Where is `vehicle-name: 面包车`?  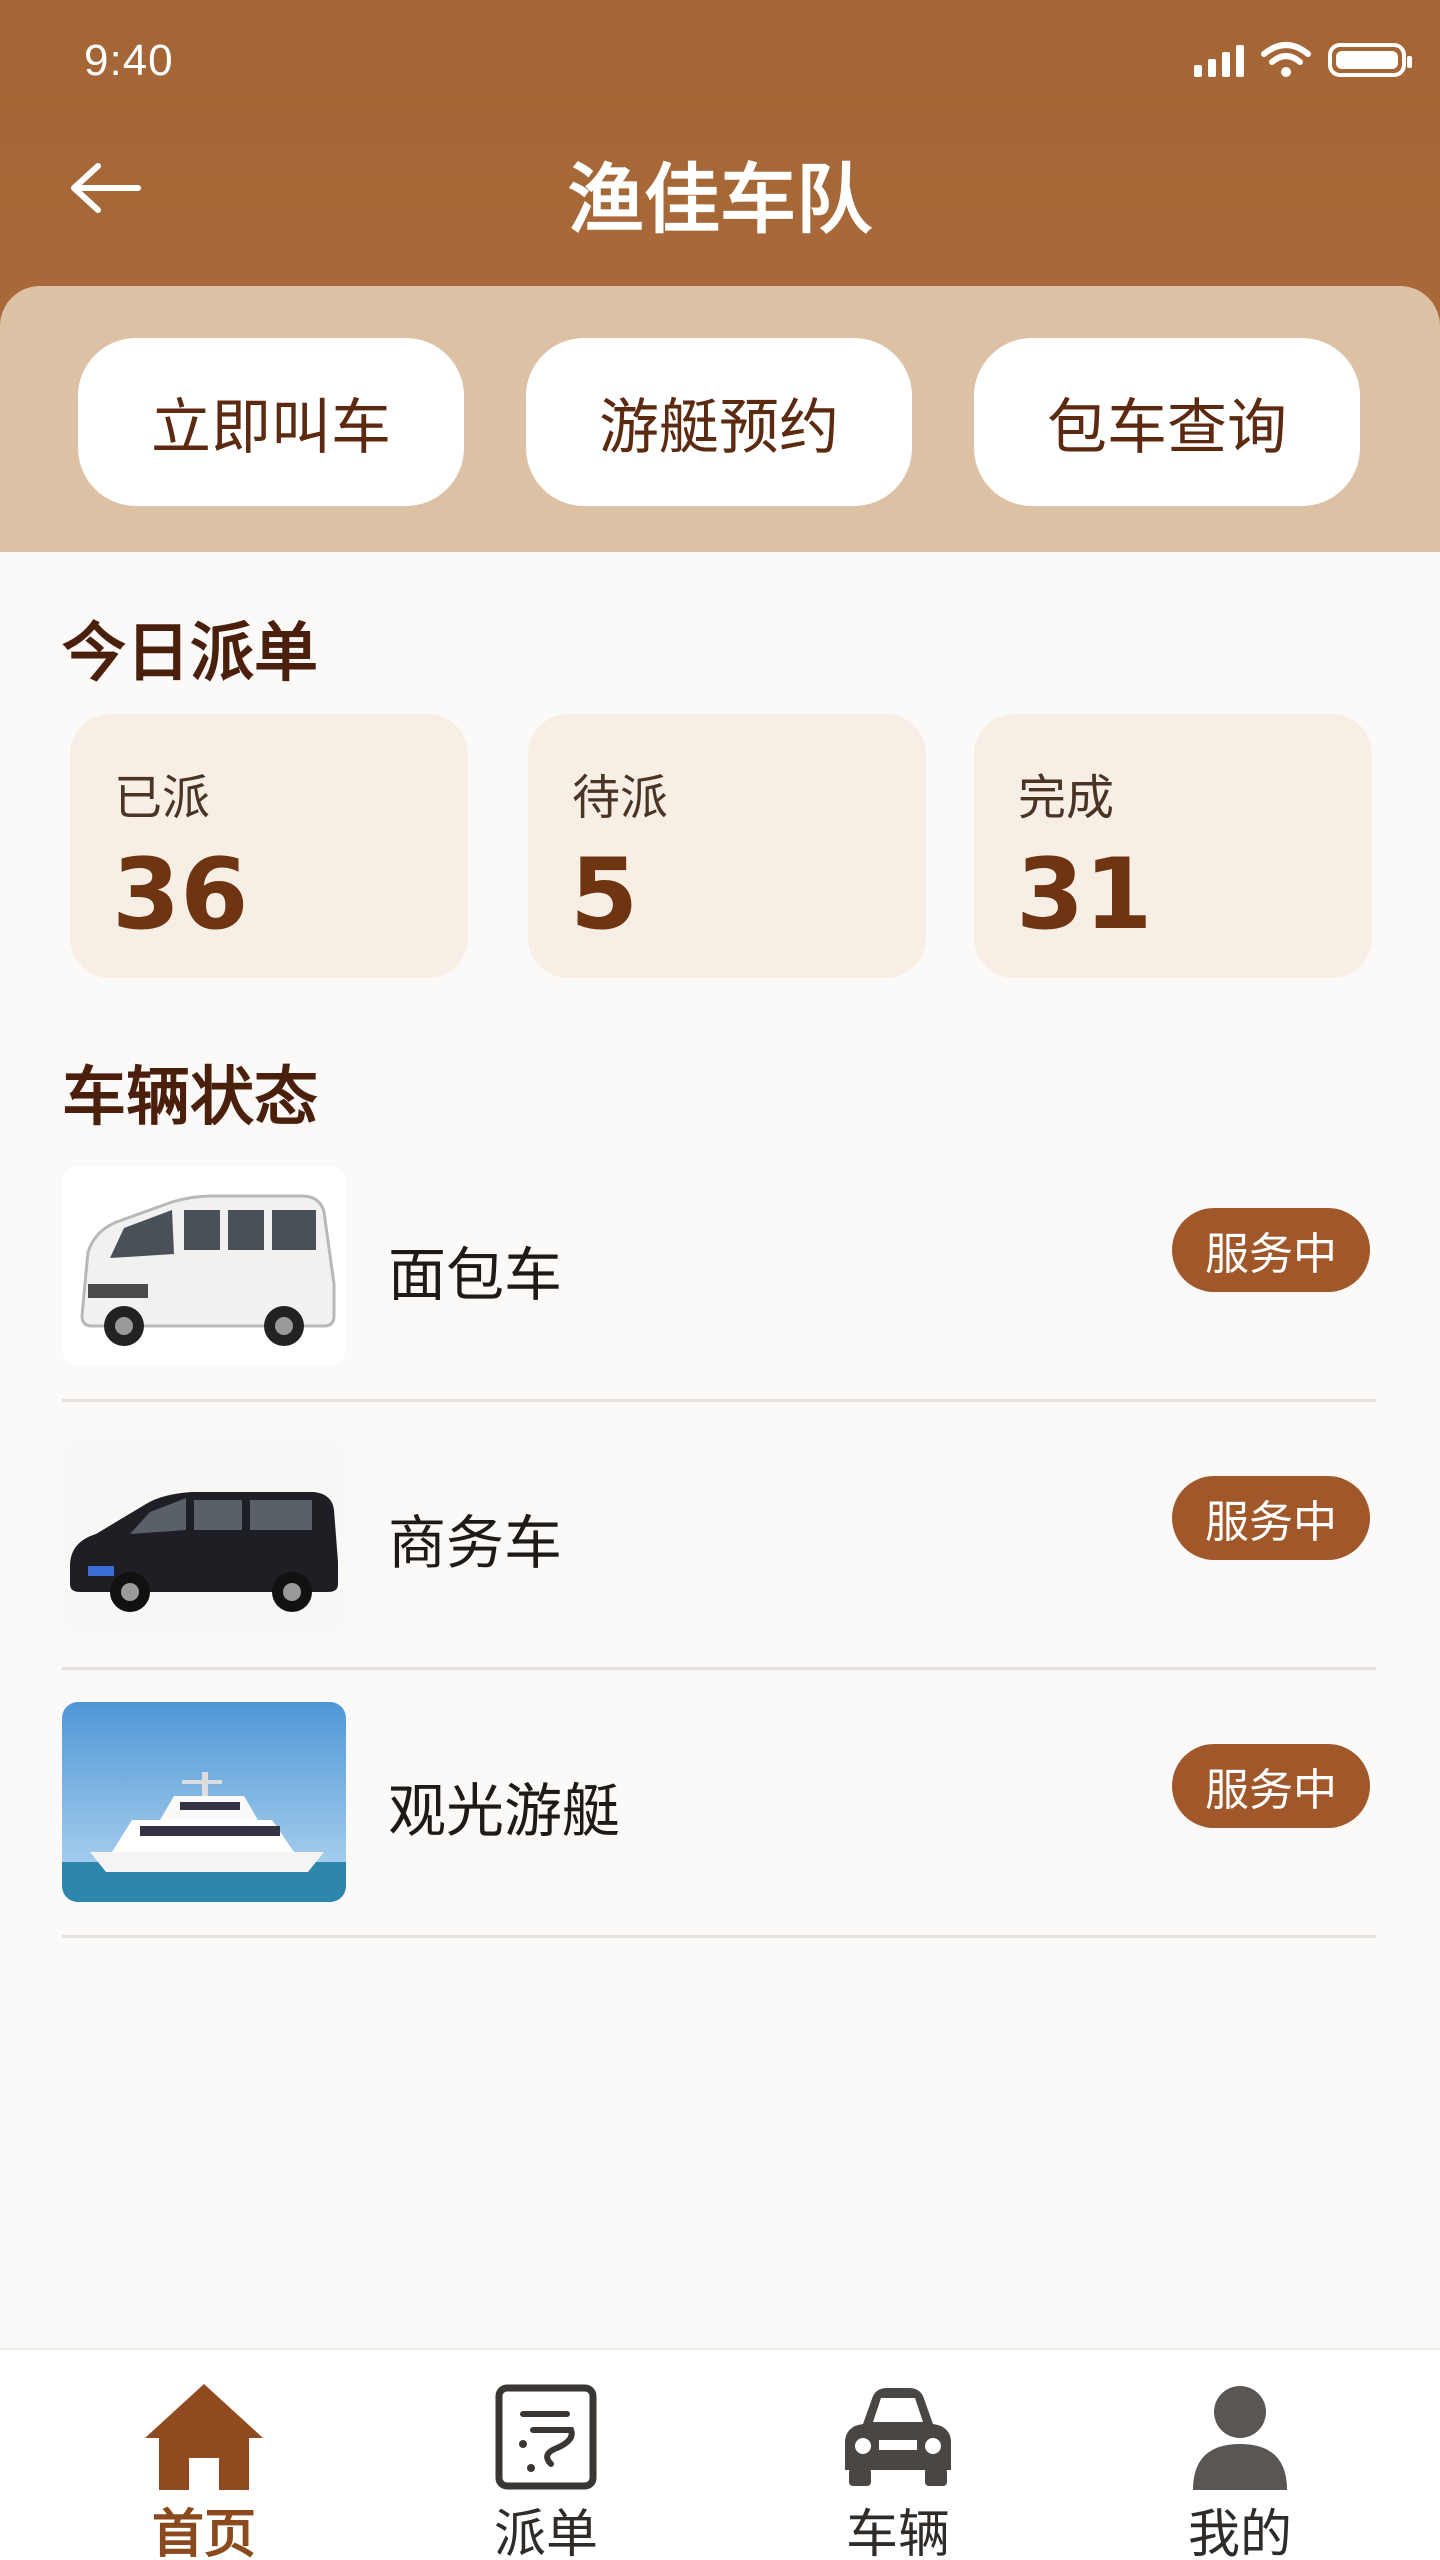 vehicle-name: 面包车 is located at coordinates (475, 1275).